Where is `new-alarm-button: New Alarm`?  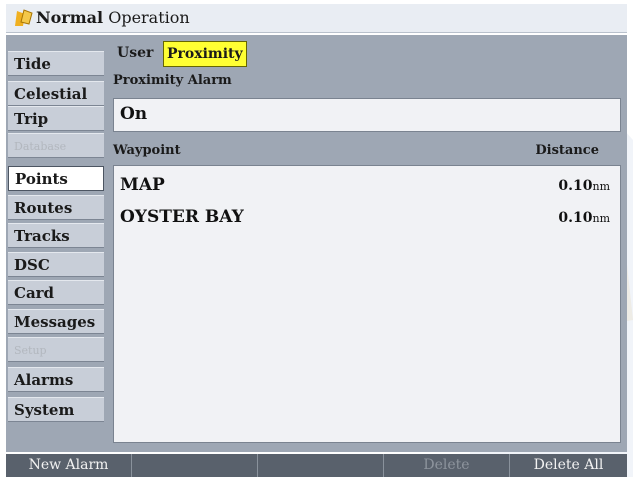 new-alarm-button: New Alarm is located at coordinates (69, 465).